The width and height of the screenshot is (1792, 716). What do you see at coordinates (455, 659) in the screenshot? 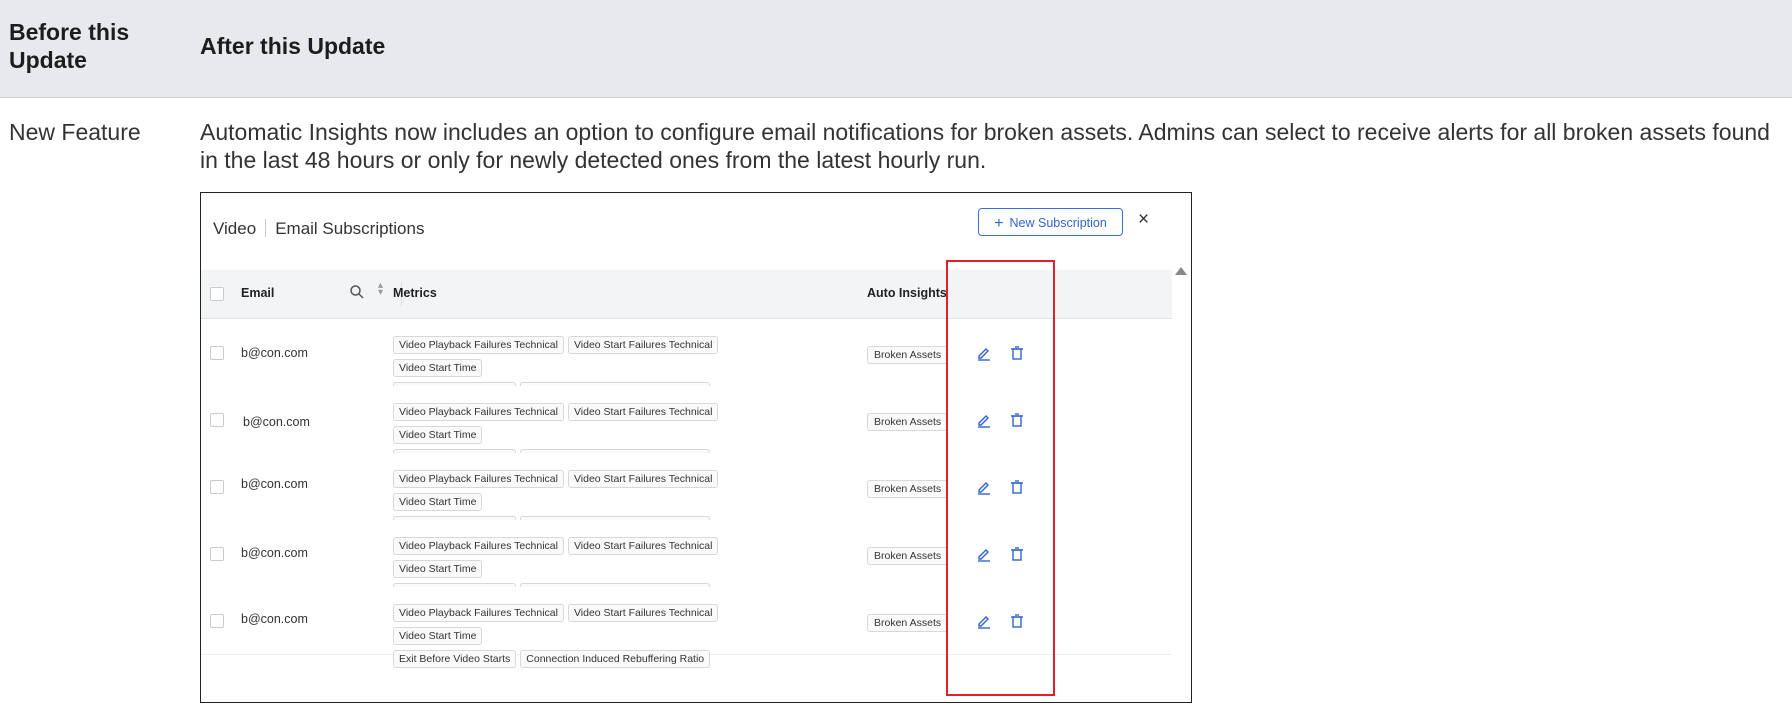
I see `metric-tag: Exit Before Video Starts` at bounding box center [455, 659].